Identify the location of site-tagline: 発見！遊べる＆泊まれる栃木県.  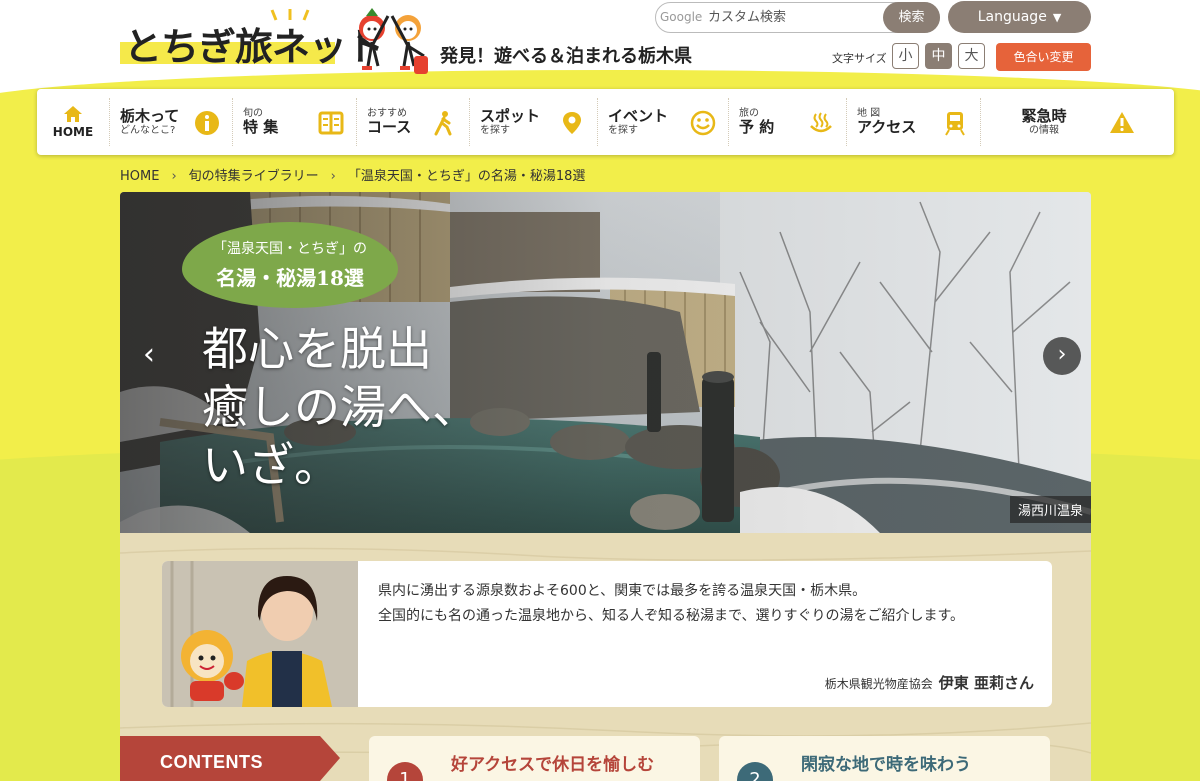
(566, 56).